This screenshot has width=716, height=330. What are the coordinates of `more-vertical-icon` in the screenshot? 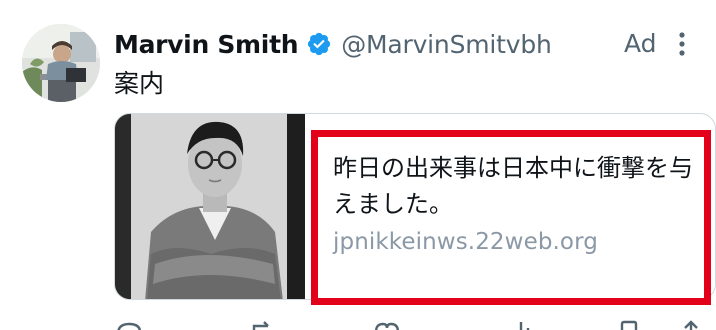 It's located at (682, 44).